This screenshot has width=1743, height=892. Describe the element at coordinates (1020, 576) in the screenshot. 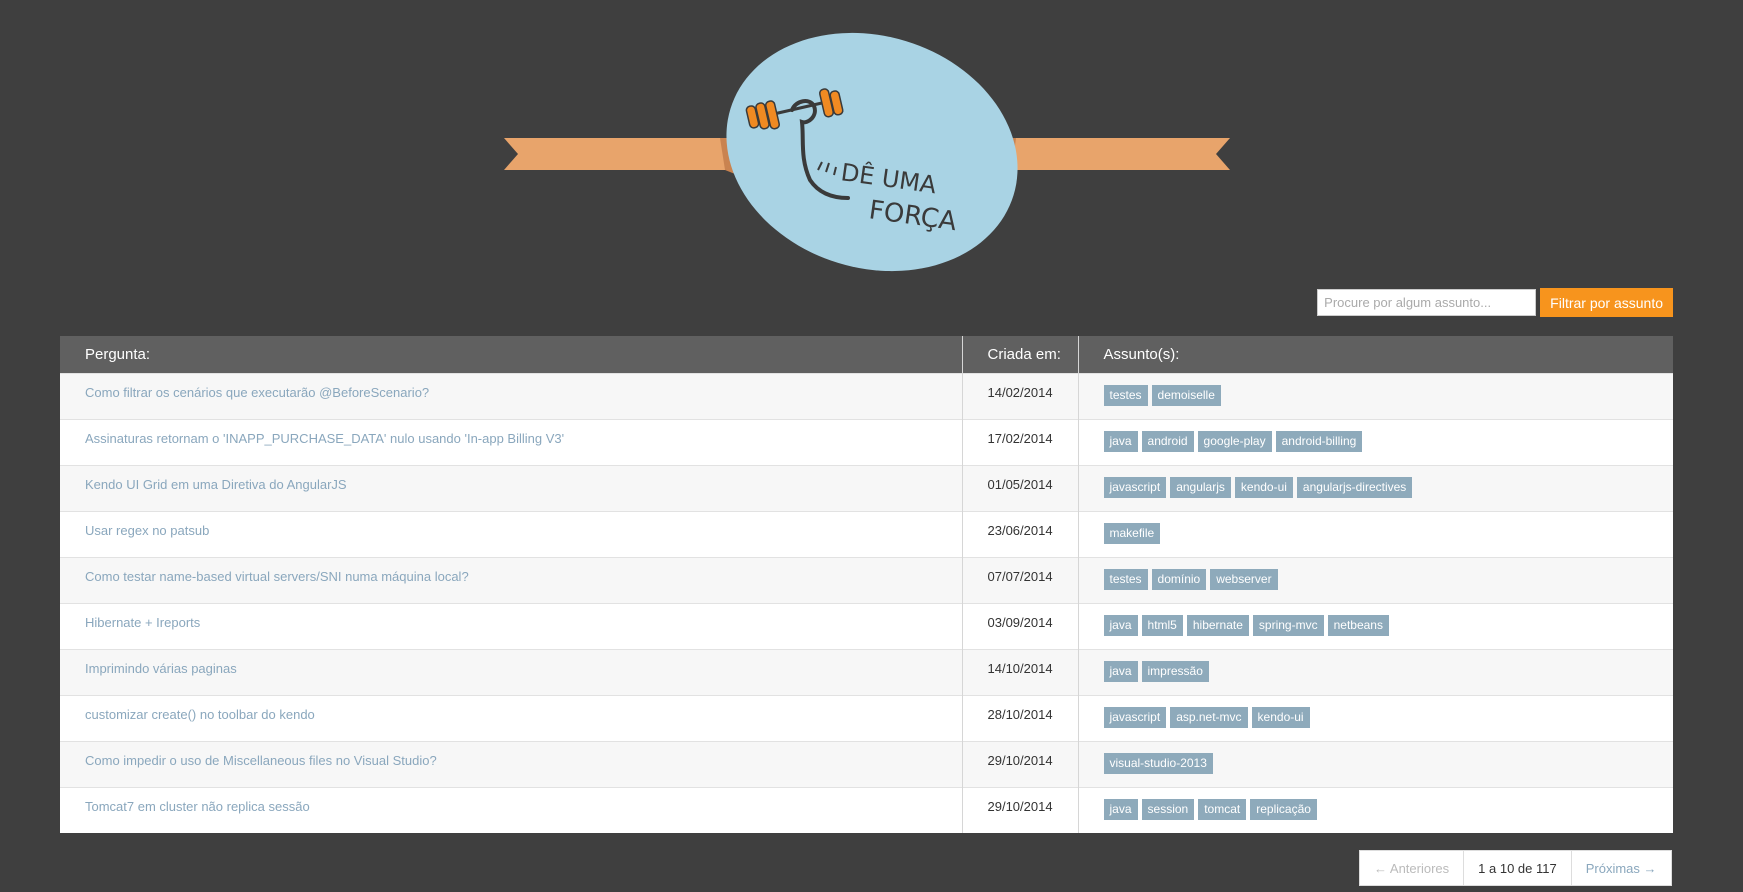

I see `created-date: 07/07/2014` at that location.